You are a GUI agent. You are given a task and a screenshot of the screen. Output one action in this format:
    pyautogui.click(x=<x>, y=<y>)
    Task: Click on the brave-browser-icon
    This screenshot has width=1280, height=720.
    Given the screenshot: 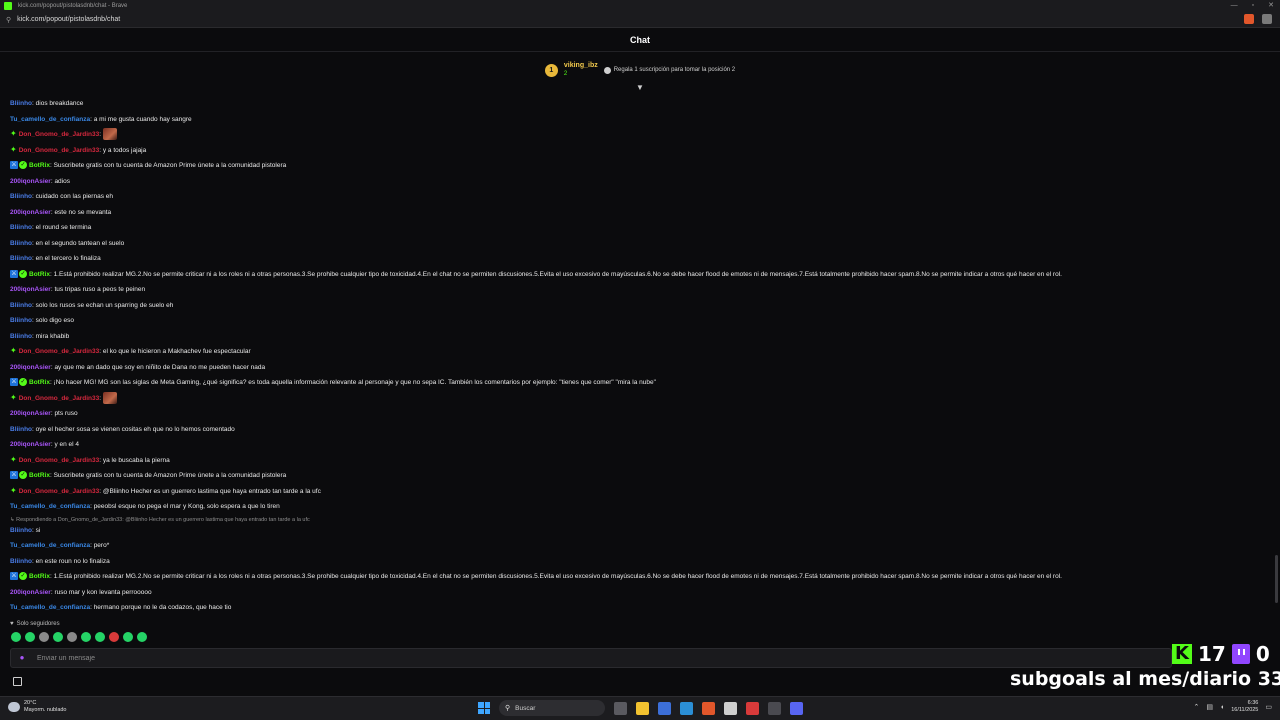 What is the action you would take?
    pyautogui.click(x=708, y=708)
    